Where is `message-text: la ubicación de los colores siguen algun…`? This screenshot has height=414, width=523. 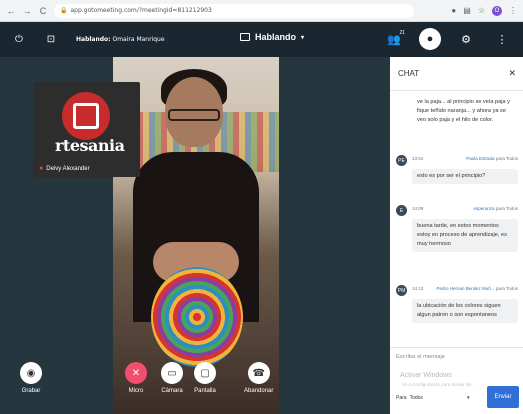 message-text: la ubicación de los colores siguen algun… is located at coordinates (465, 311).